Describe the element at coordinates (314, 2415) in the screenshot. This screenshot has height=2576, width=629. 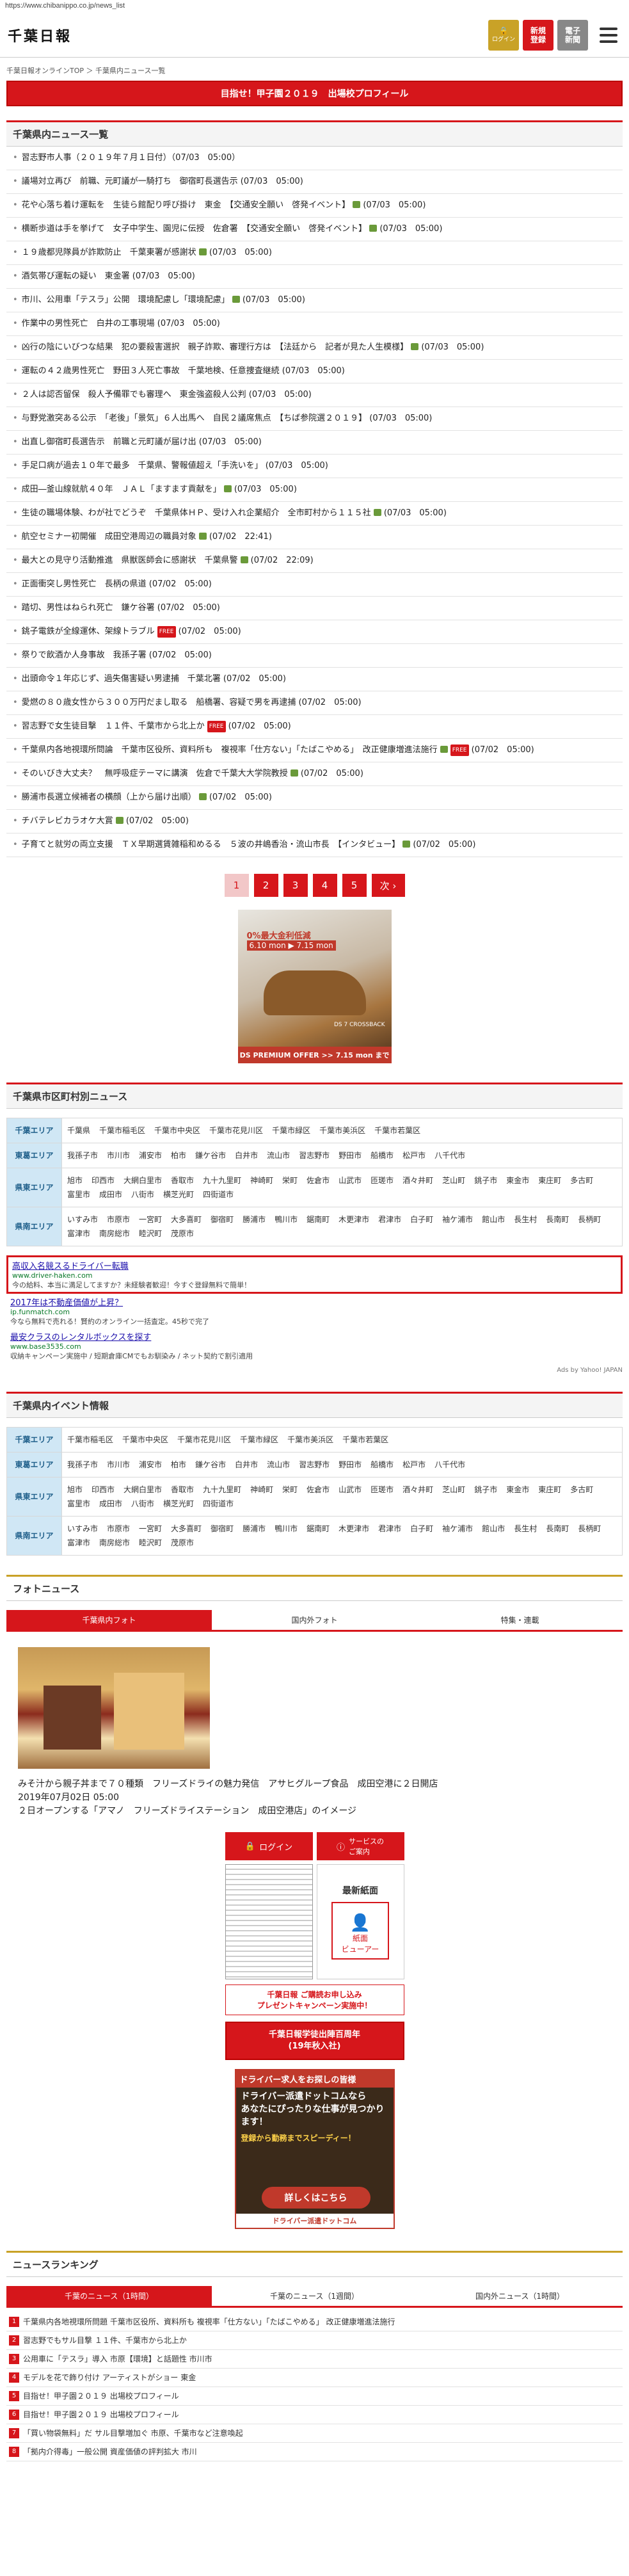
I see `ranking-item: 6 目指せ！甲子園２０１９ 出場校プロフィール` at that location.